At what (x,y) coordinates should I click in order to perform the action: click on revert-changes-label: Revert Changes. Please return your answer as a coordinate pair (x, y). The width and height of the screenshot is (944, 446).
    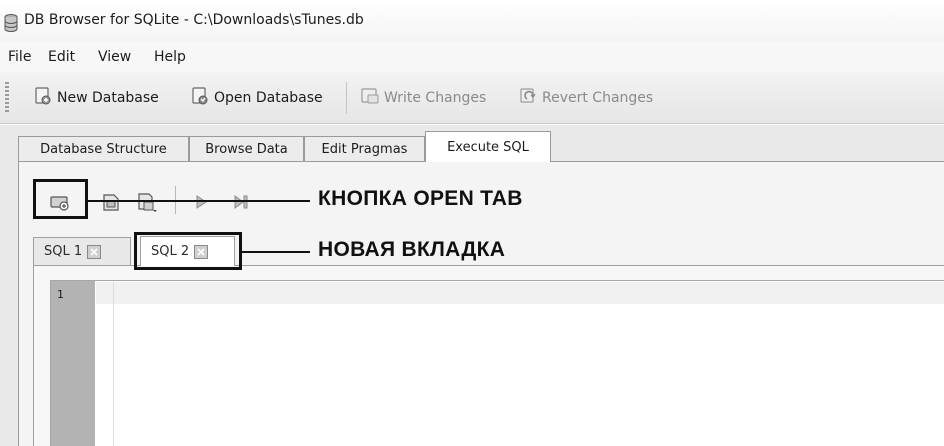
    Looking at the image, I should click on (598, 98).